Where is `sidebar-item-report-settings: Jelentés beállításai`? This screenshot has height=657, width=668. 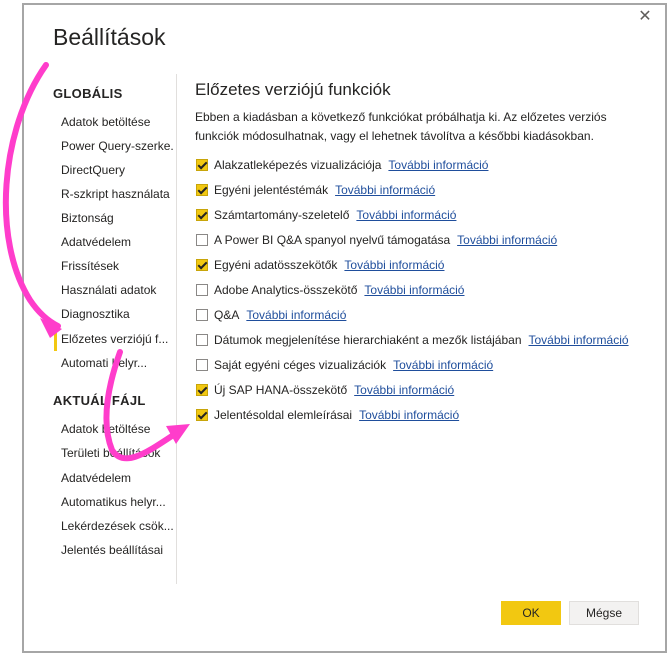 sidebar-item-report-settings: Jelentés beállításai is located at coordinates (117, 550).